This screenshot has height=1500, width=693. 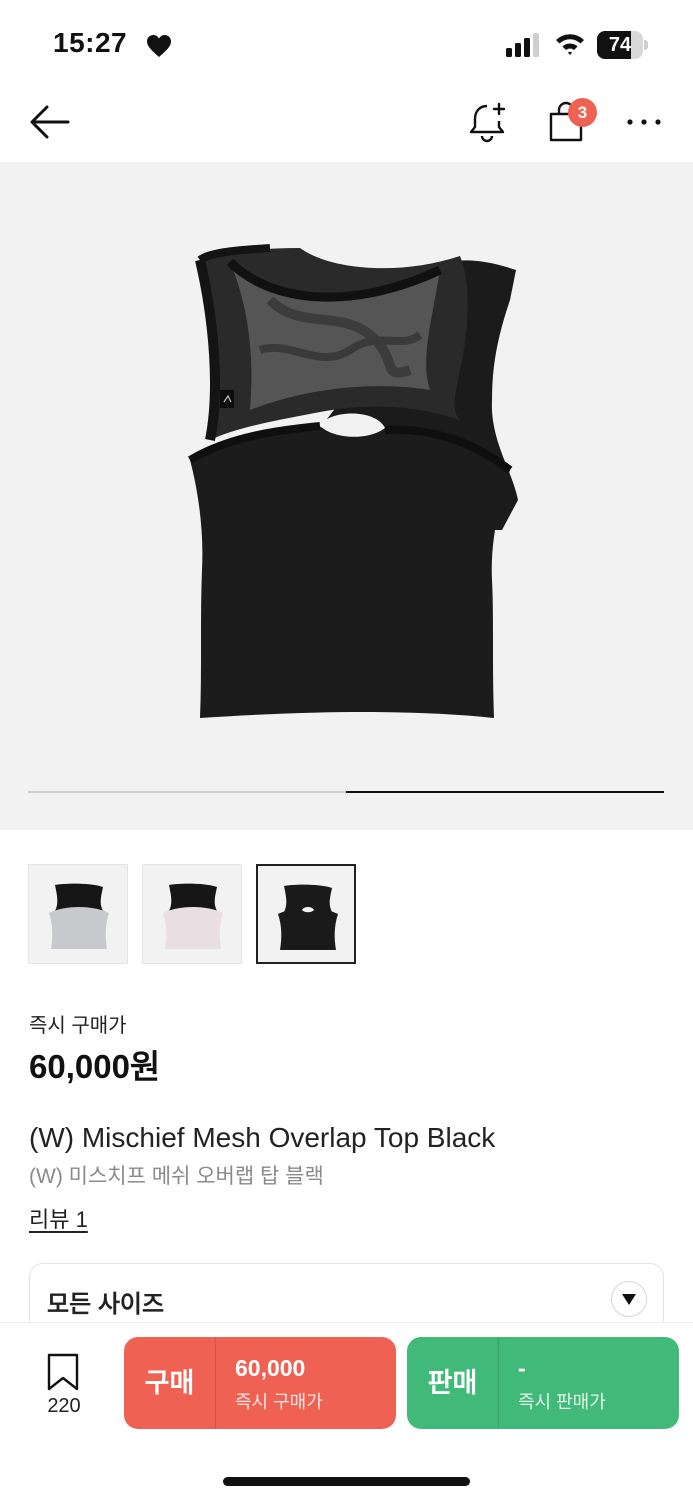 What do you see at coordinates (64, 1406) in the screenshot?
I see `wishlist-count: 220` at bounding box center [64, 1406].